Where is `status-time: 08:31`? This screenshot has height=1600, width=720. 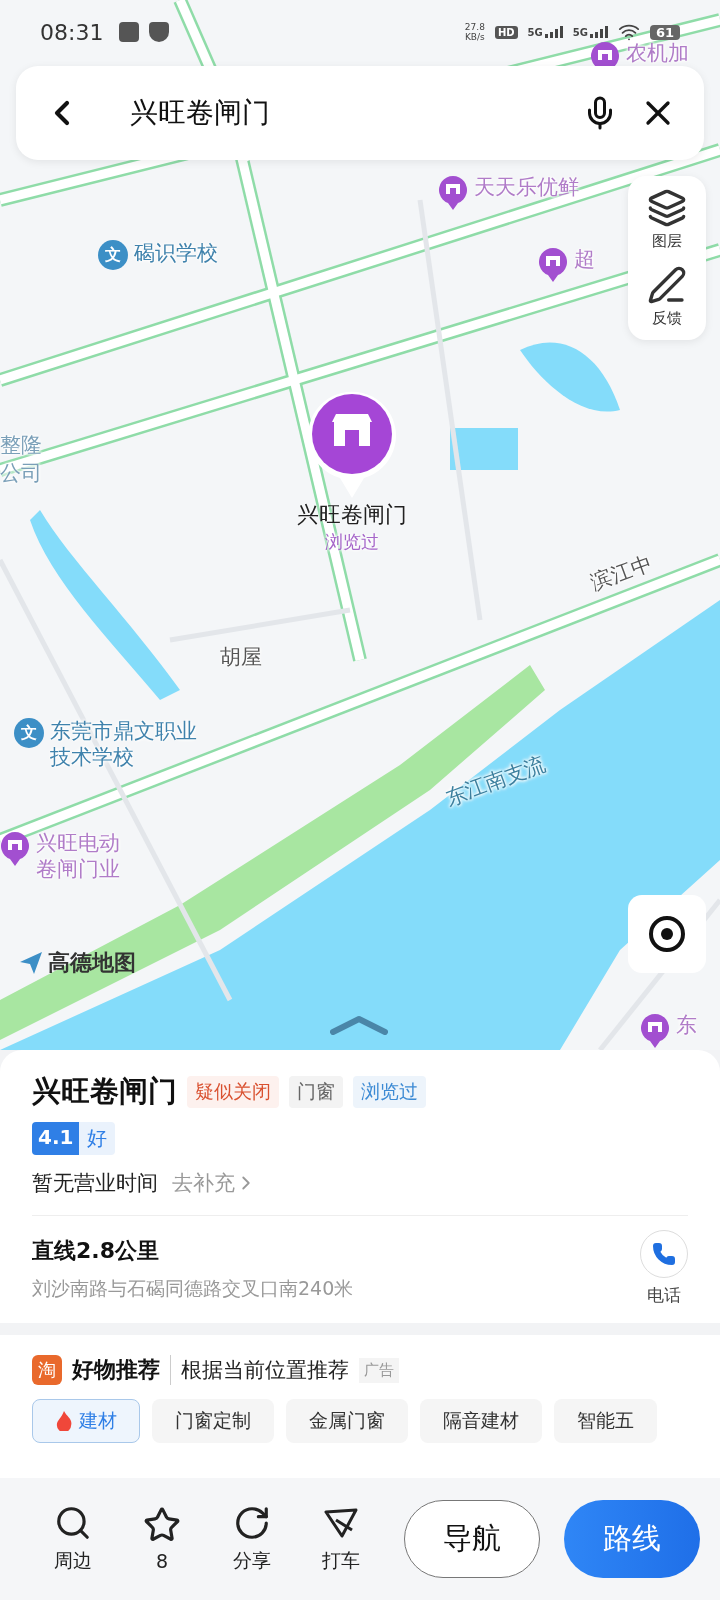 status-time: 08:31 is located at coordinates (72, 32).